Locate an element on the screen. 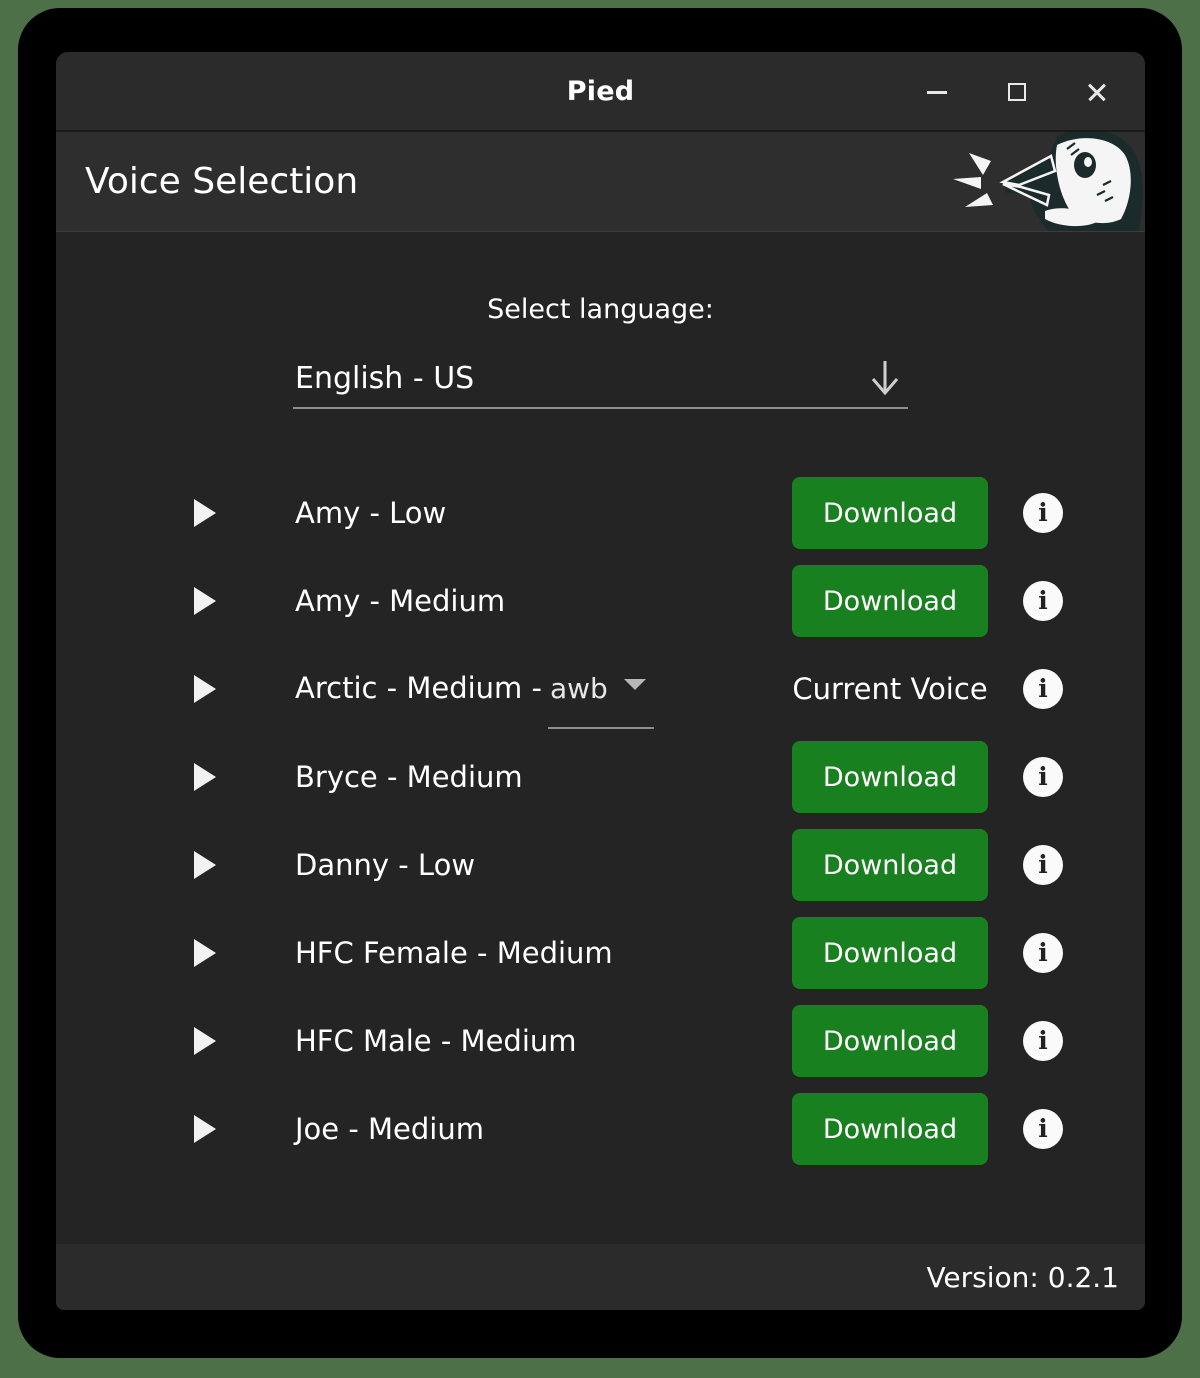 Image resolution: width=1200 pixels, height=1378 pixels. window-controls is located at coordinates (1017, 92).